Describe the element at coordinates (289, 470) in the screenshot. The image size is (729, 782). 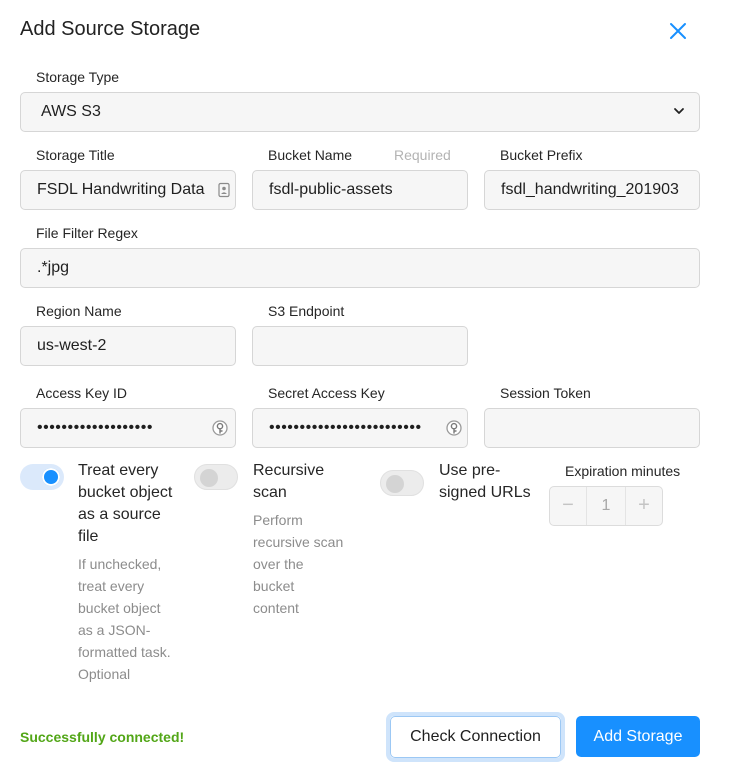
I see `recursive-scan-title-line: Recursive` at that location.